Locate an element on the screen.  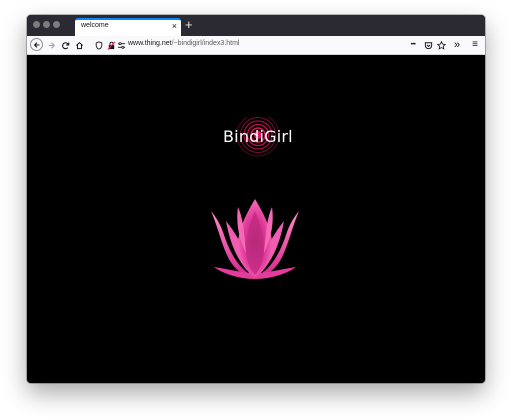
home-icon is located at coordinates (79, 45).